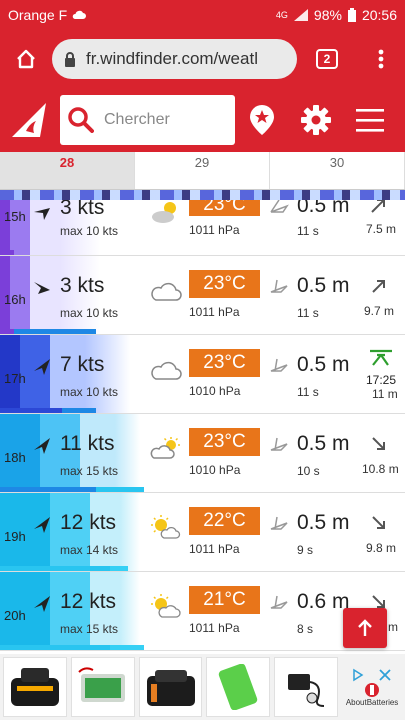 Image resolution: width=405 pixels, height=720 pixels. What do you see at coordinates (365, 628) in the screenshot?
I see `scroll-to-top-button` at bounding box center [365, 628].